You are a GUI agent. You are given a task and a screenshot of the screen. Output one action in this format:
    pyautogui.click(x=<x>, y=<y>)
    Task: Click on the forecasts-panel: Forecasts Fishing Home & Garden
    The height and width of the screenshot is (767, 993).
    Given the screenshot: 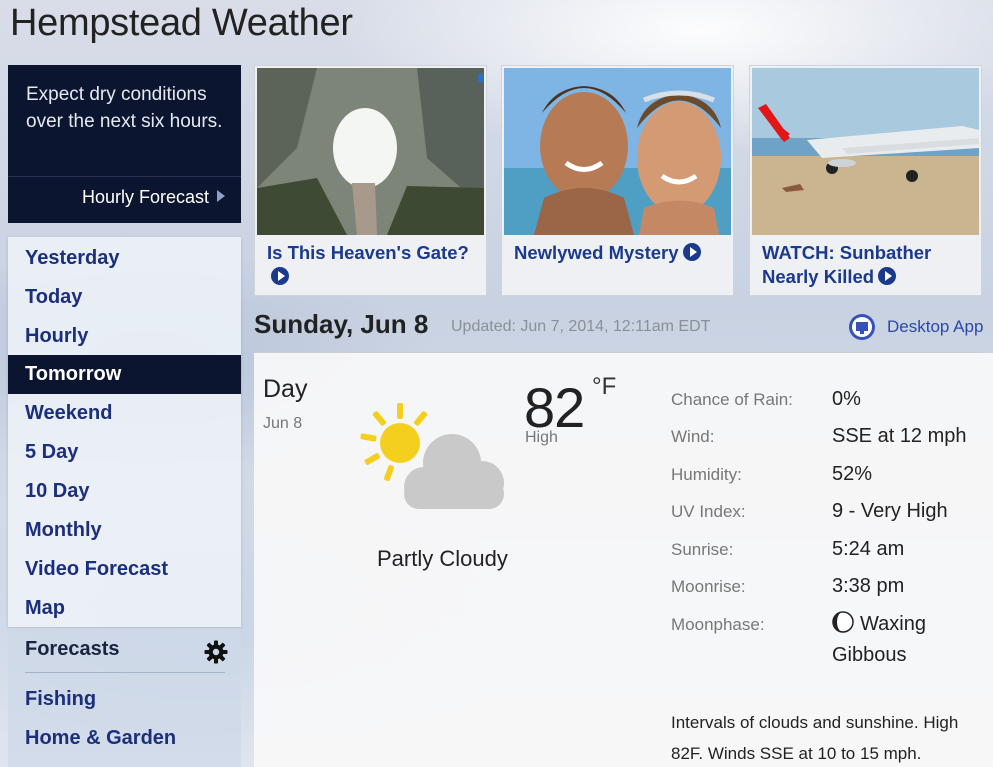 What is the action you would take?
    pyautogui.click(x=124, y=697)
    